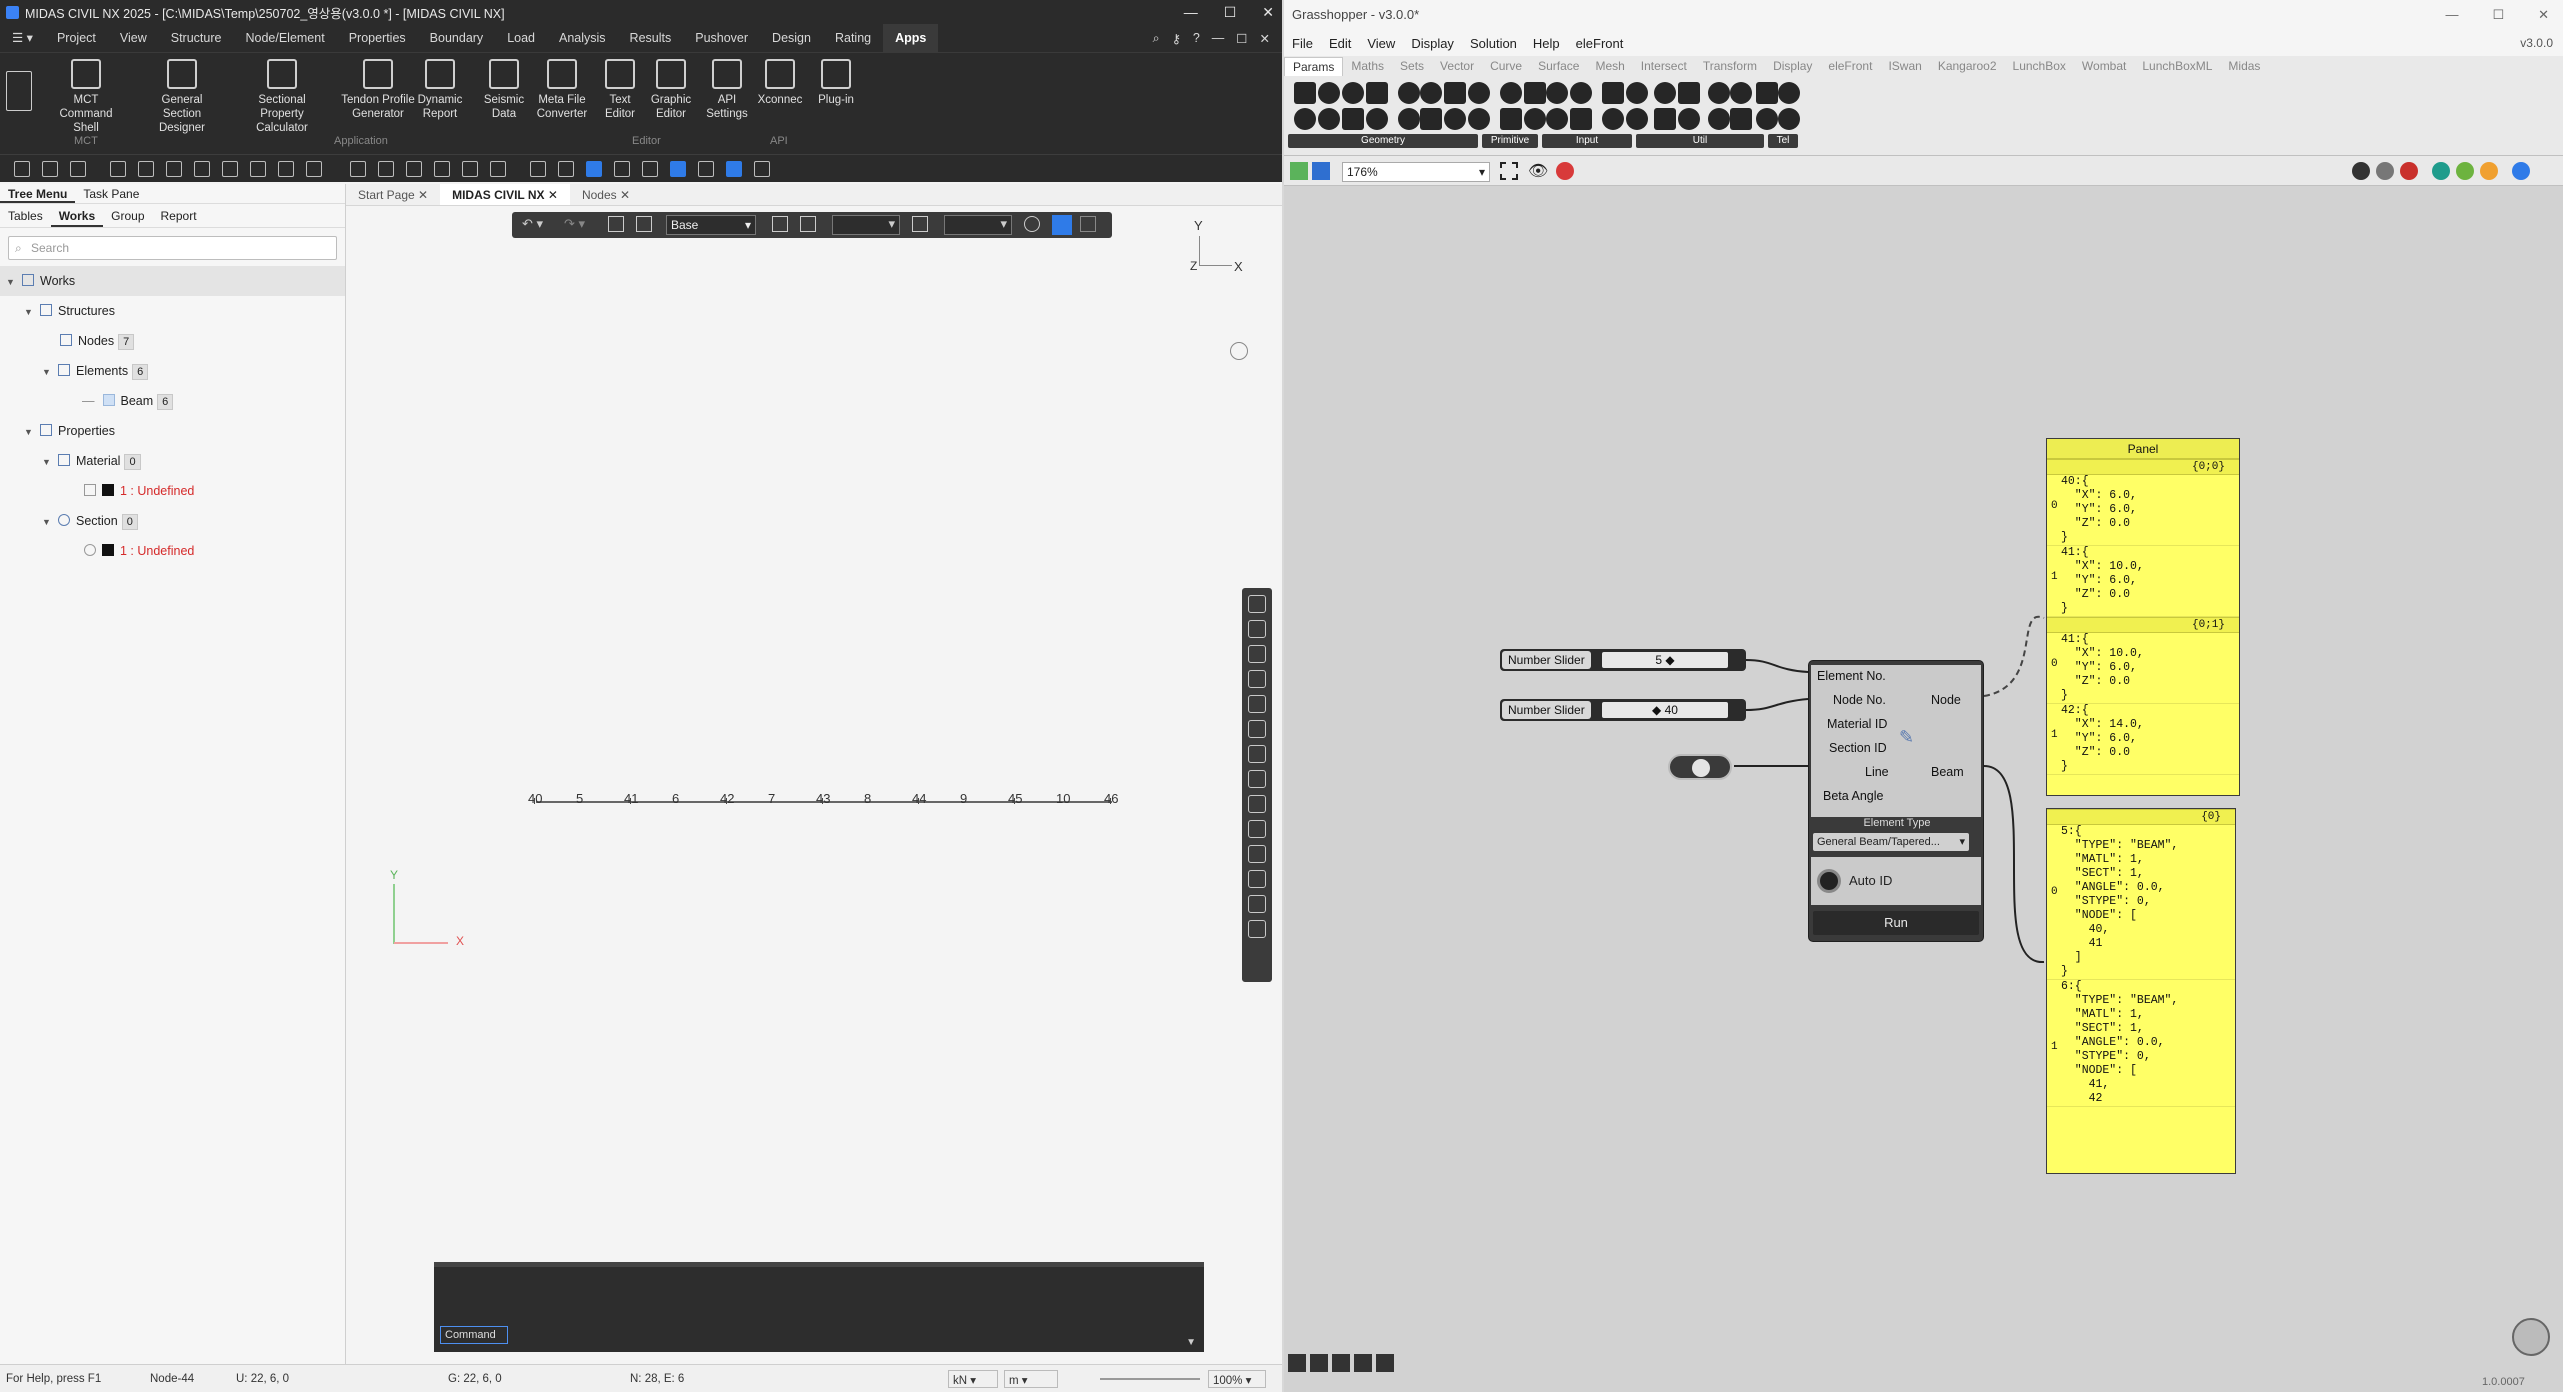 Image resolution: width=2563 pixels, height=1392 pixels. I want to click on graphic-editor-button: Graphic Editor, so click(671, 90).